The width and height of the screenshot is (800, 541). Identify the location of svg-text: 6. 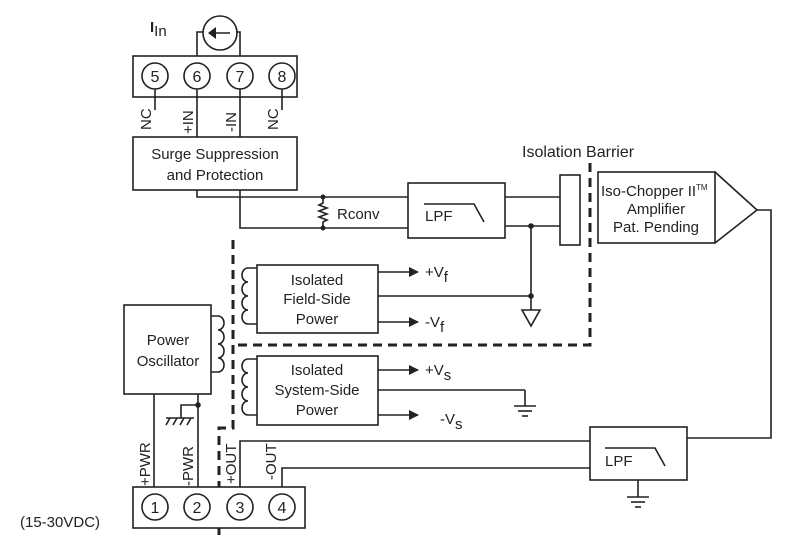
(197, 77).